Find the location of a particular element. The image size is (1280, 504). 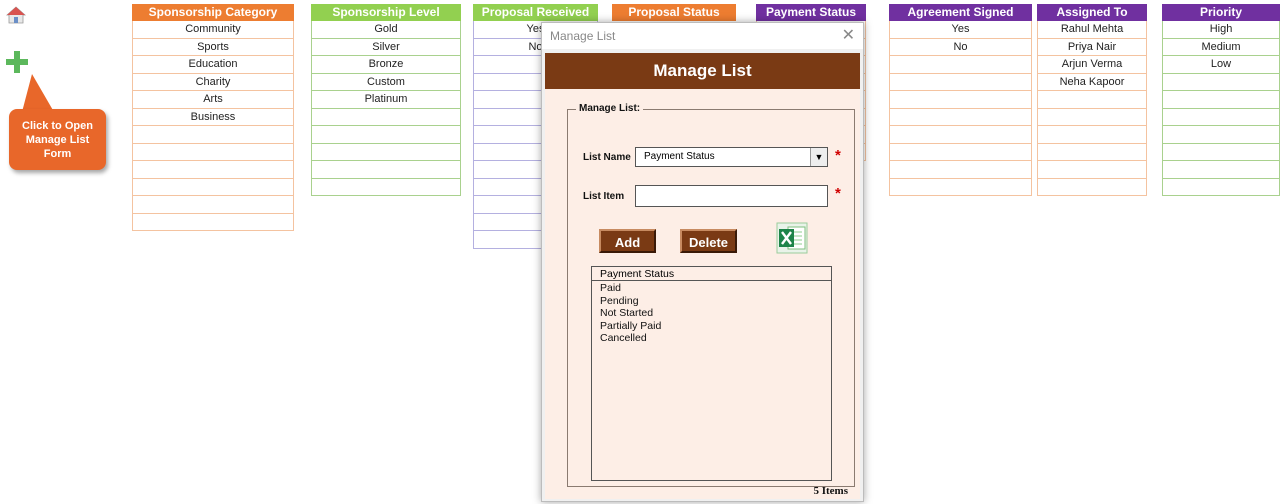

home-icon is located at coordinates (16, 15).